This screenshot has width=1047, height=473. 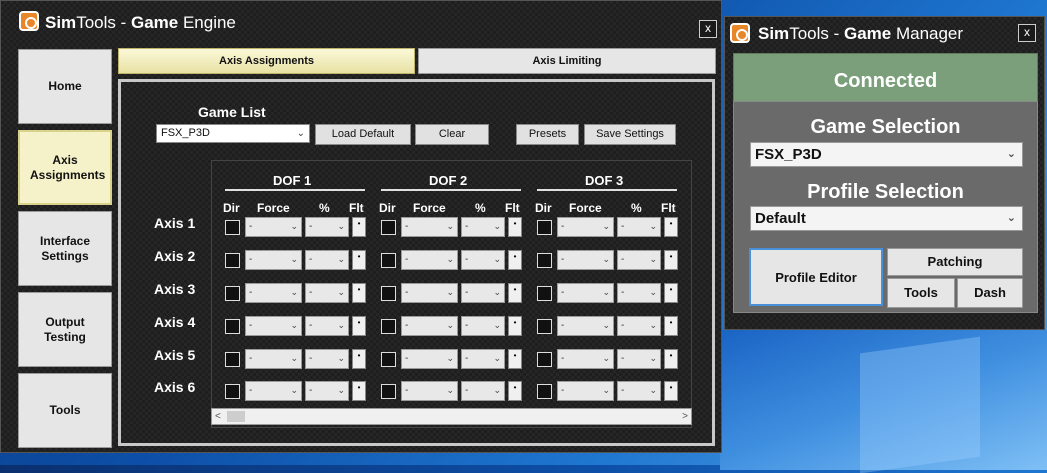 What do you see at coordinates (407, 292) in the screenshot?
I see `force-value: -` at bounding box center [407, 292].